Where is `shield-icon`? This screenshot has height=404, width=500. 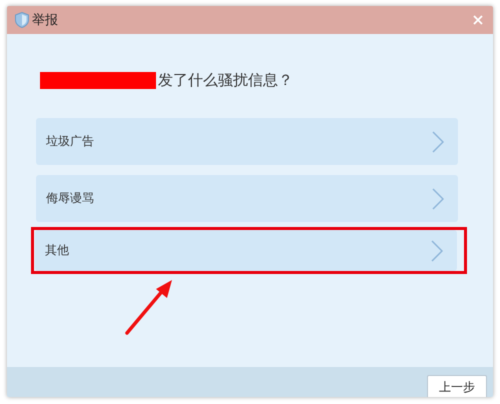
shield-icon is located at coordinates (22, 20).